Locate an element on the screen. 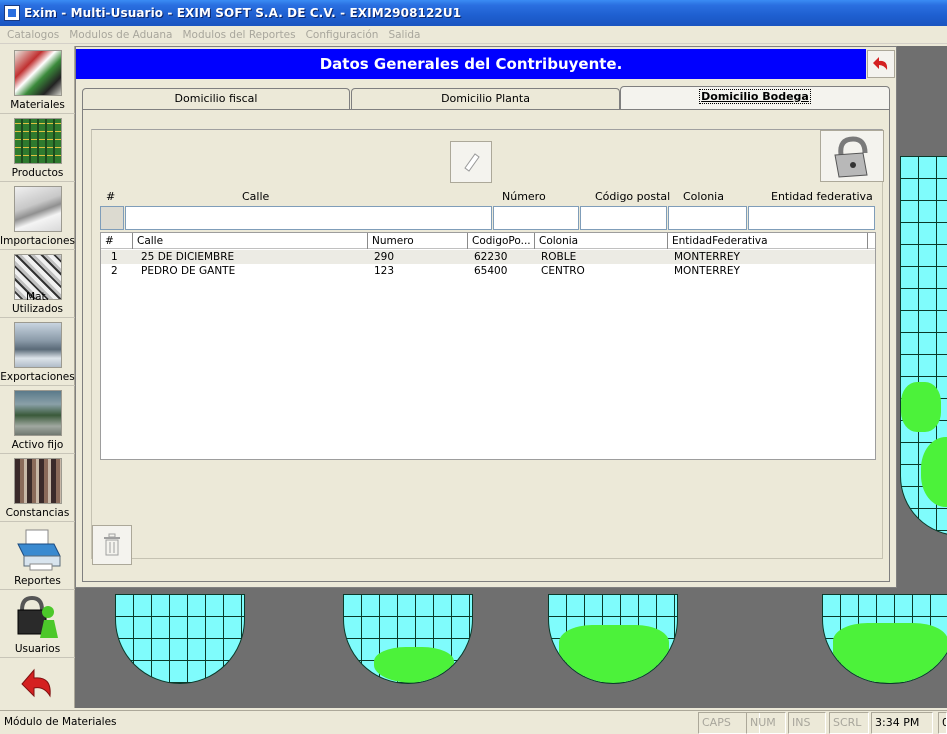 This screenshot has height=734, width=947. dialog-back-button is located at coordinates (881, 64).